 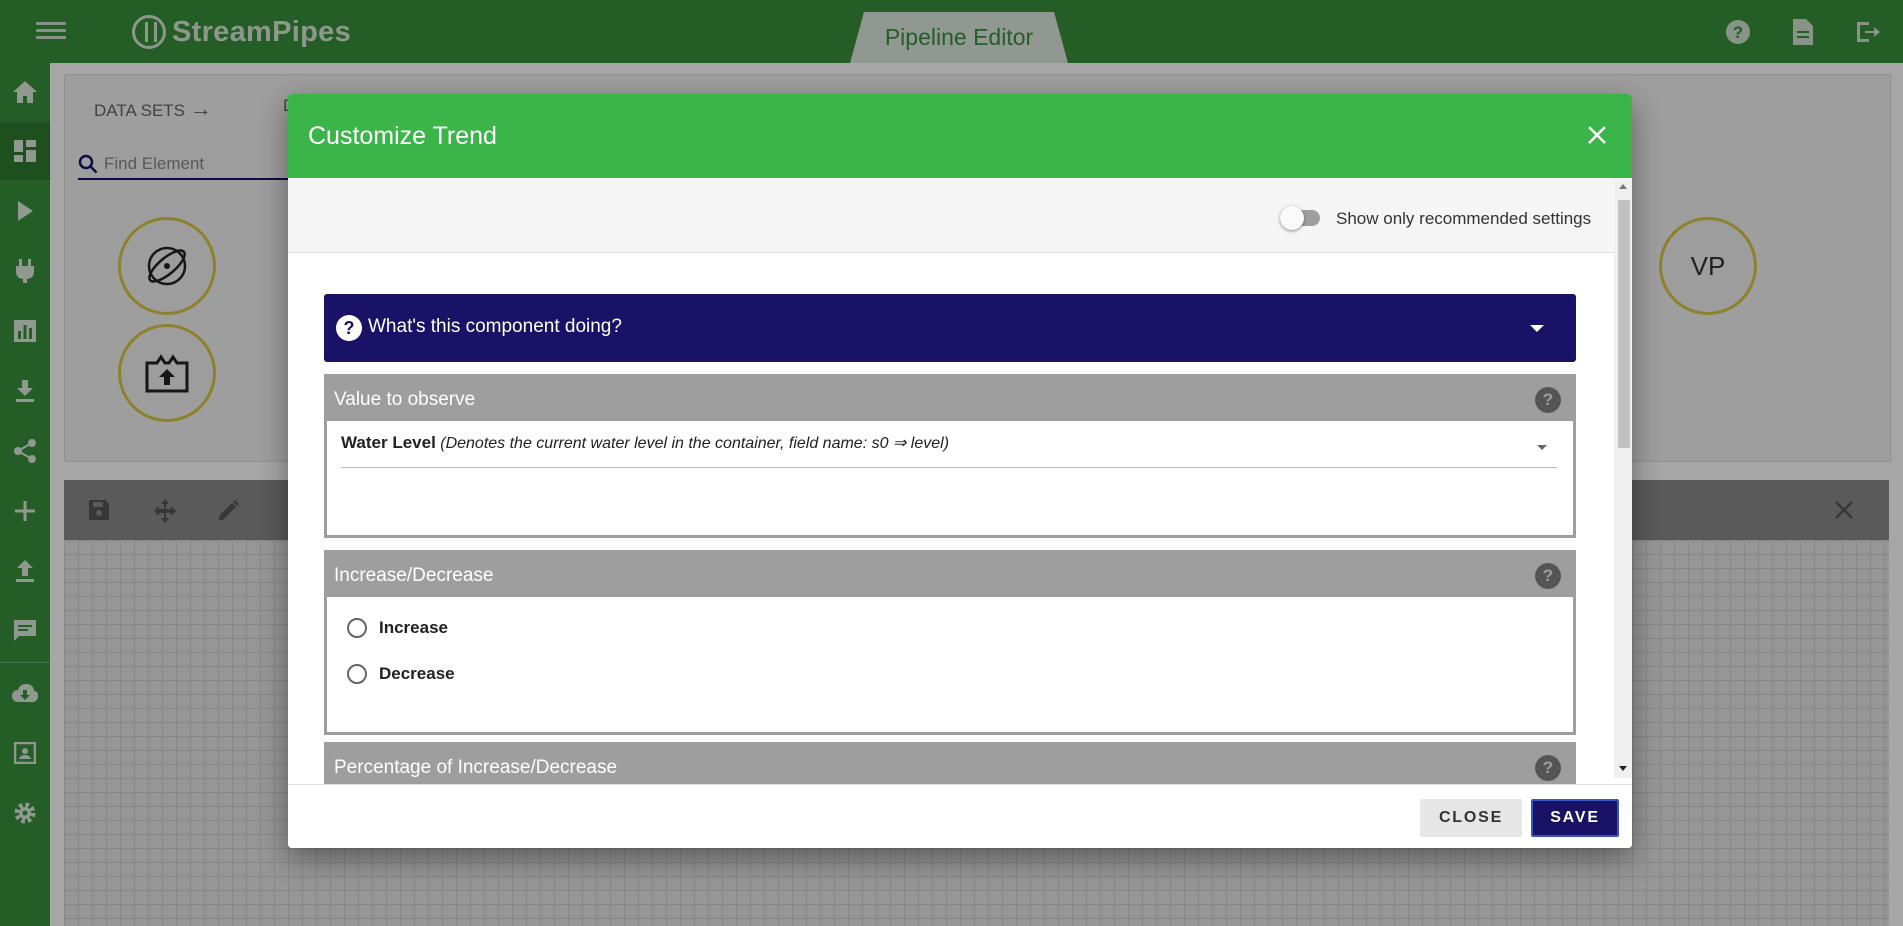 I want to click on toggle-thumb, so click(x=1292, y=218).